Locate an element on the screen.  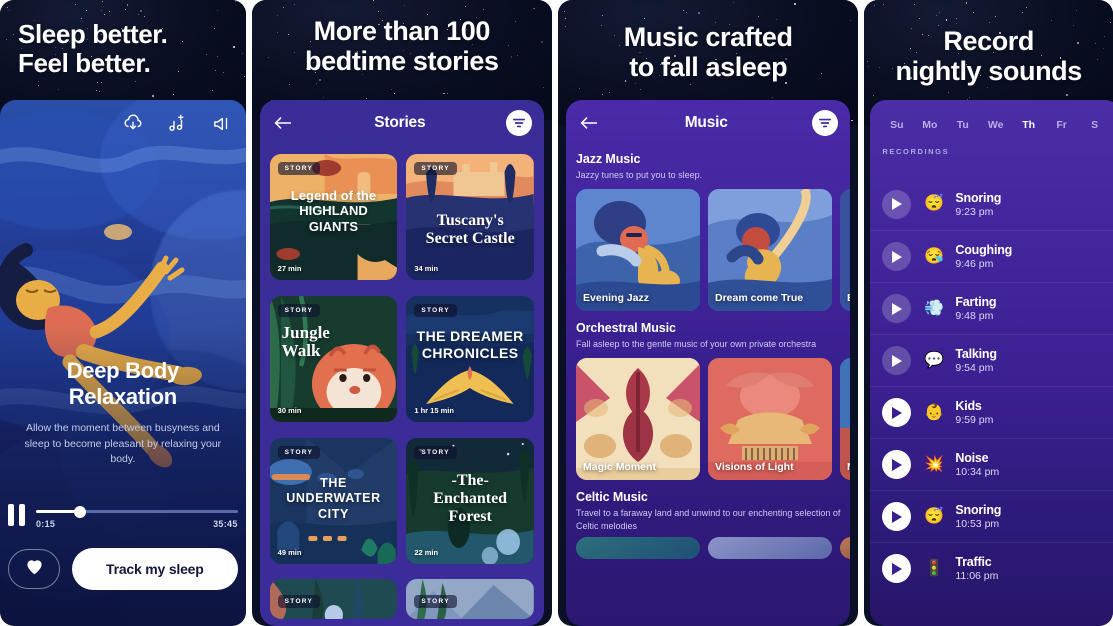
list-item: 🚦 Traffic 11:06 pm · is located at coordinates (991, 568).